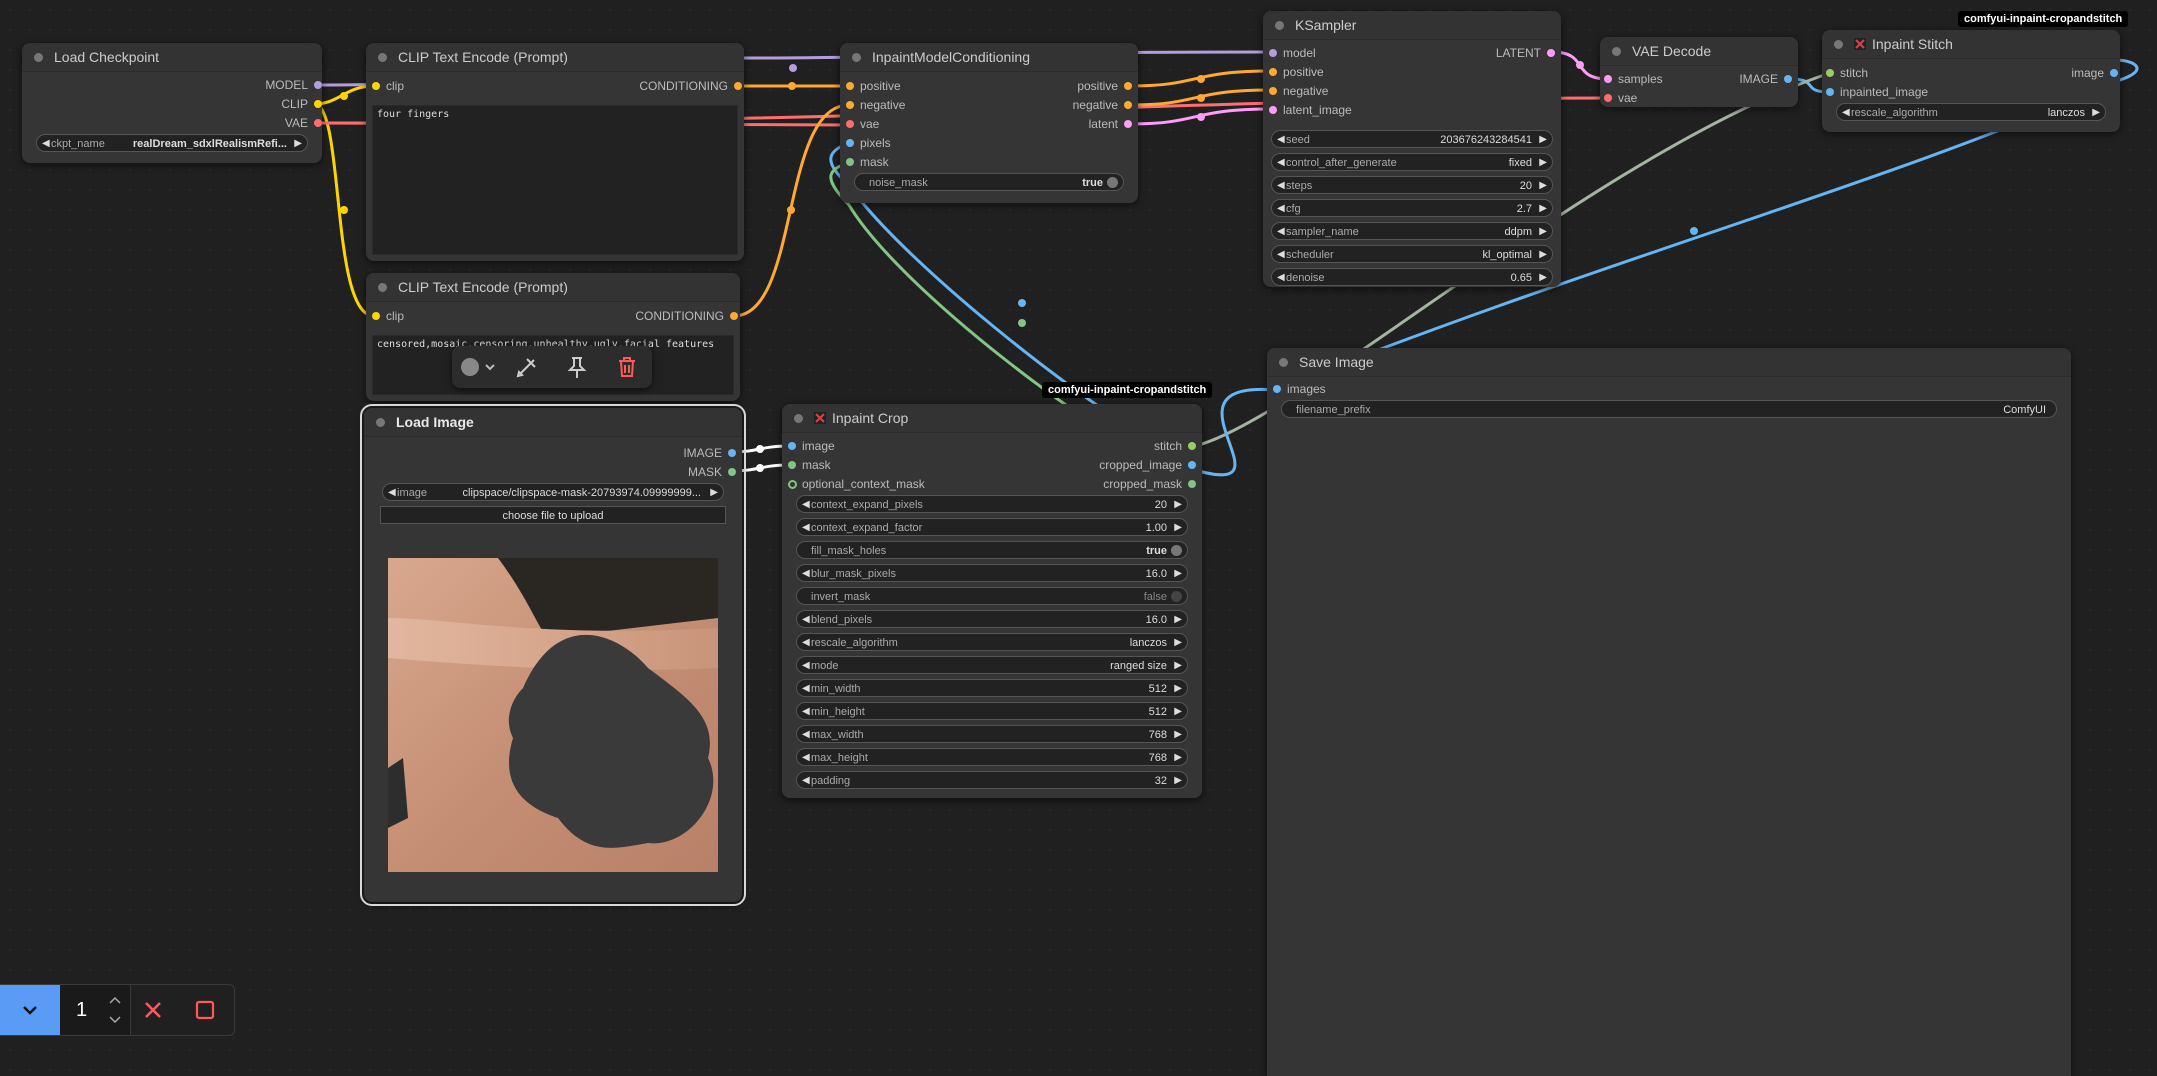 The image size is (2157, 1076). Describe the element at coordinates (1412, 277) in the screenshot. I see `widget-denoise: ◀ denoise 0.65 ▶` at that location.